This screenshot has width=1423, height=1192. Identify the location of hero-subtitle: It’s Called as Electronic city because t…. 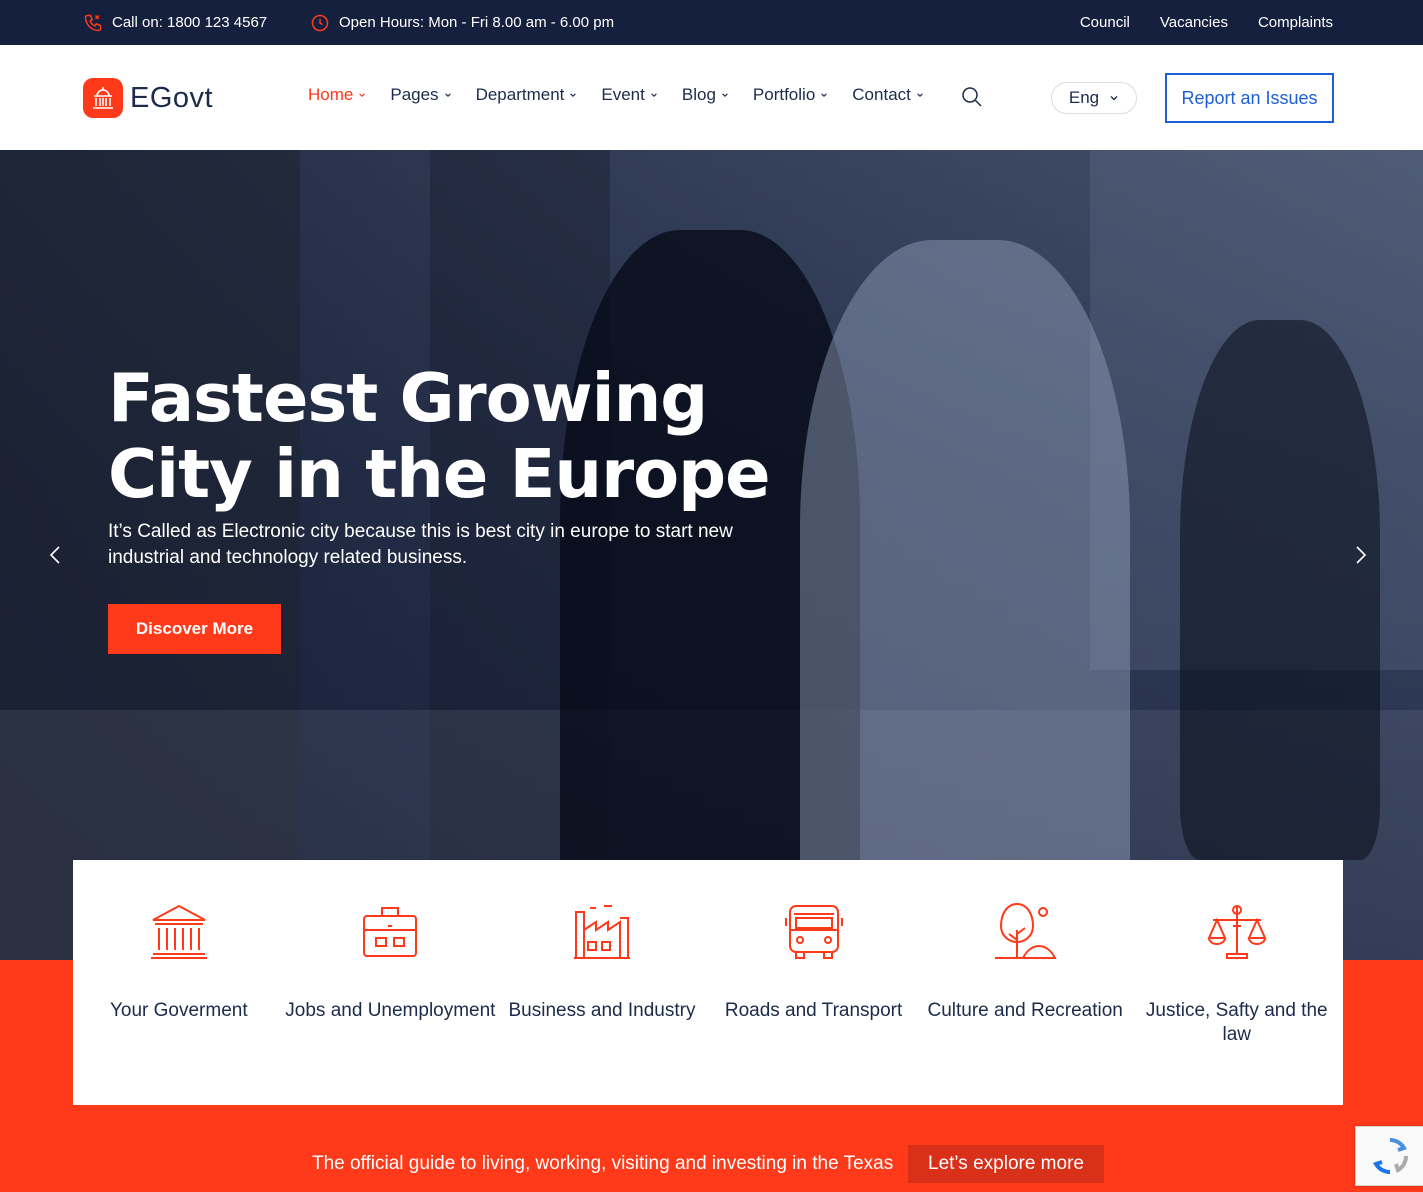
(420, 544).